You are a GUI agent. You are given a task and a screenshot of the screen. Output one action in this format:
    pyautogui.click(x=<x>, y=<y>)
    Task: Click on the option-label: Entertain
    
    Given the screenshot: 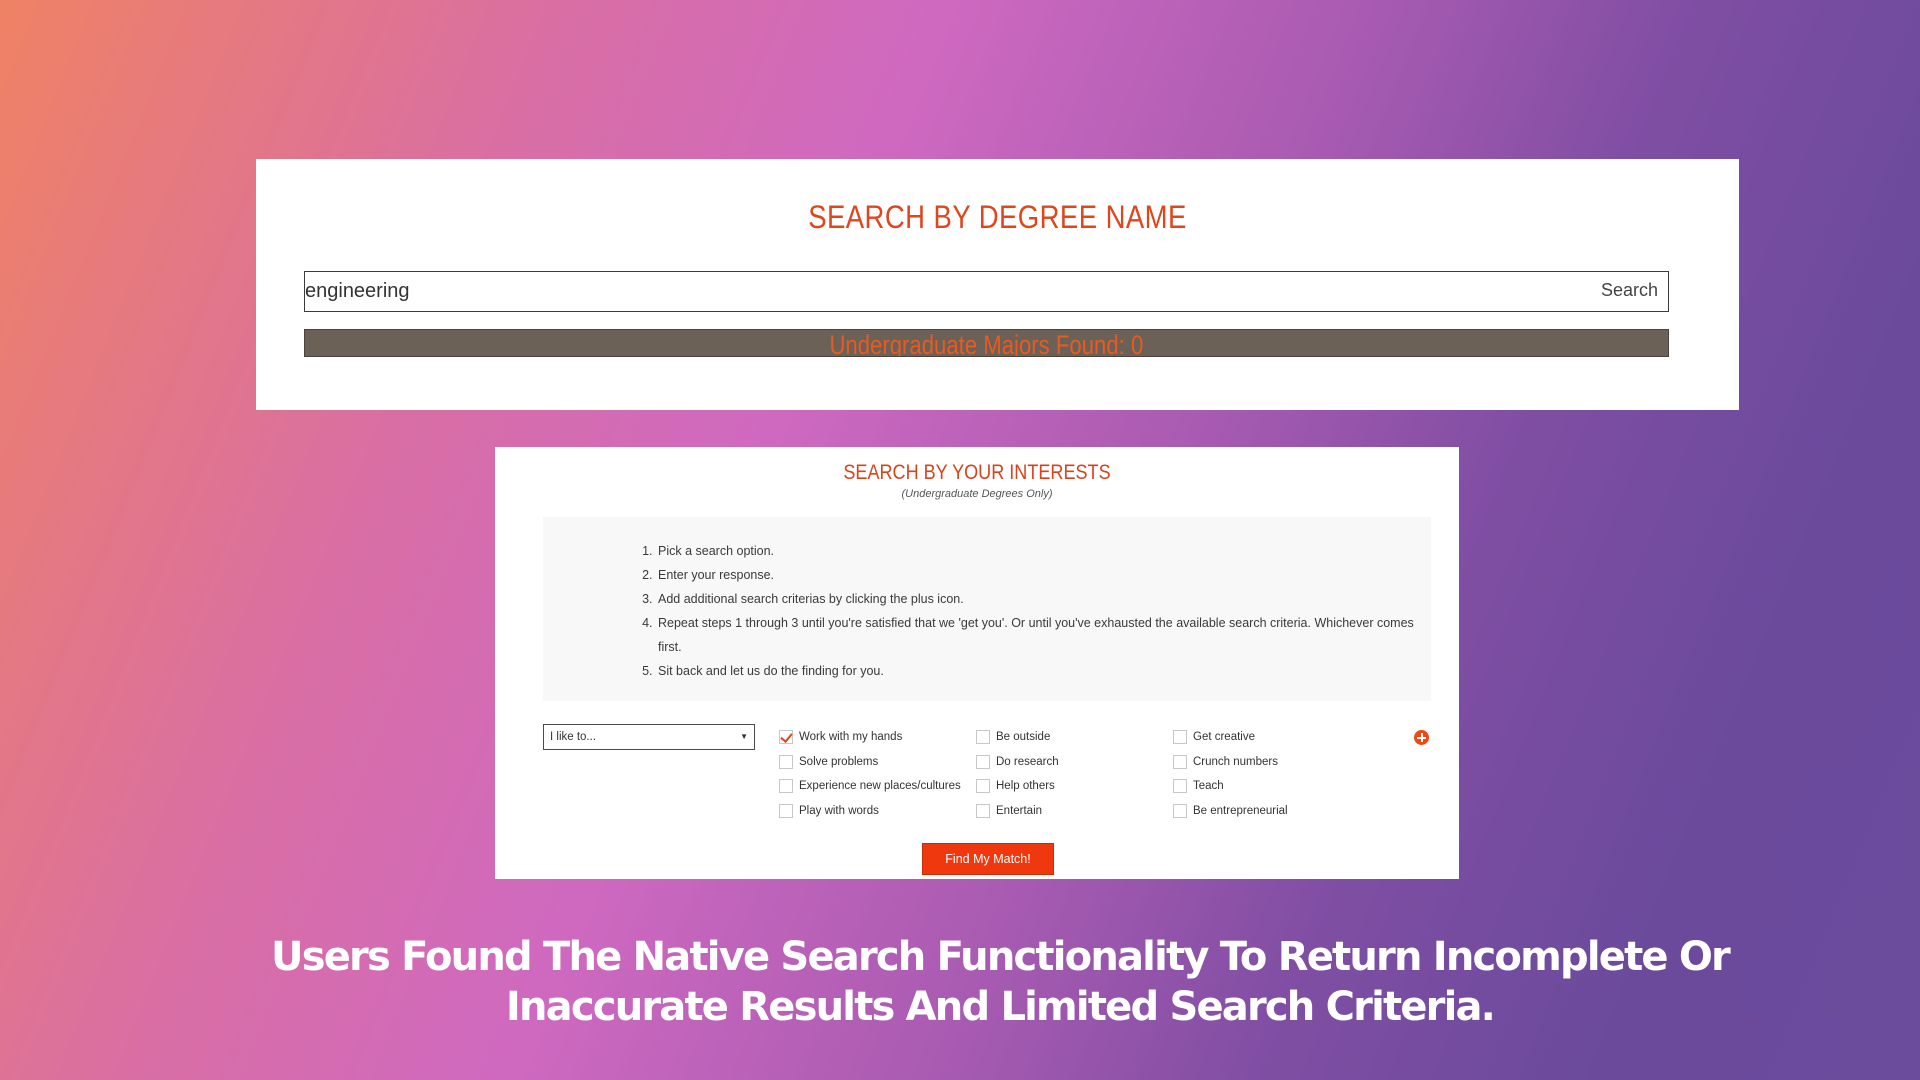 What is the action you would take?
    pyautogui.click(x=1019, y=810)
    